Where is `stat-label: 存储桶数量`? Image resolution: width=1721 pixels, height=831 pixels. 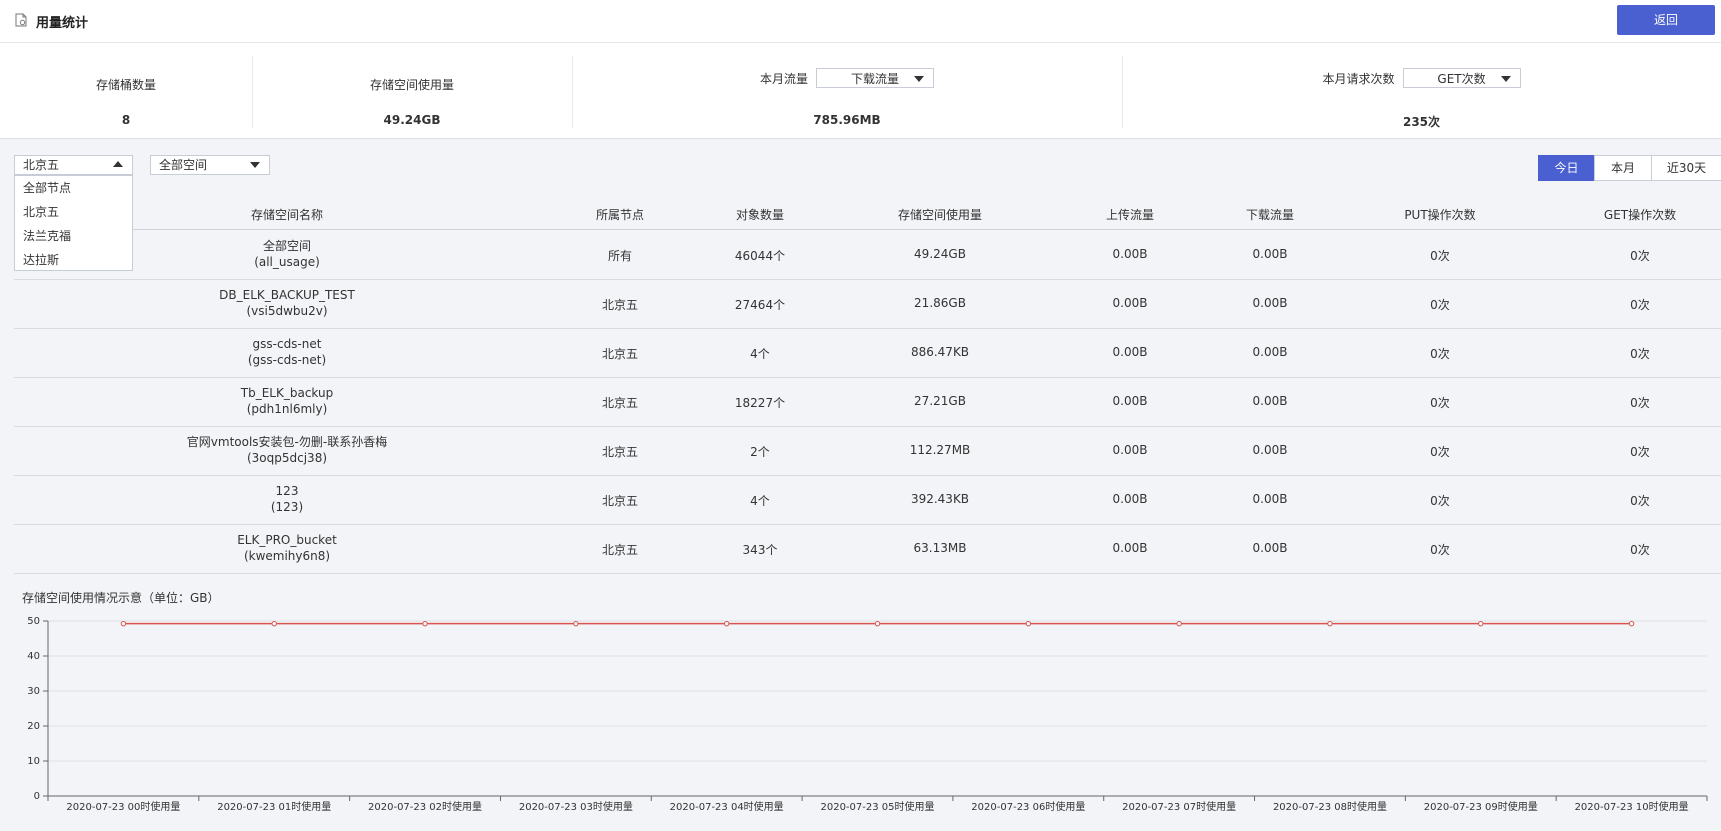 stat-label: 存储桶数量 is located at coordinates (125, 85).